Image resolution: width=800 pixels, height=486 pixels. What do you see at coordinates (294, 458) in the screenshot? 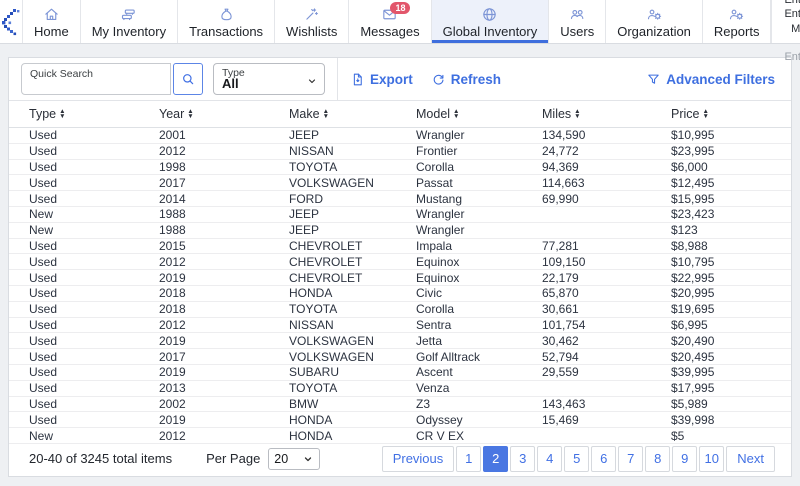
I see `per-page-select: 20` at bounding box center [294, 458].